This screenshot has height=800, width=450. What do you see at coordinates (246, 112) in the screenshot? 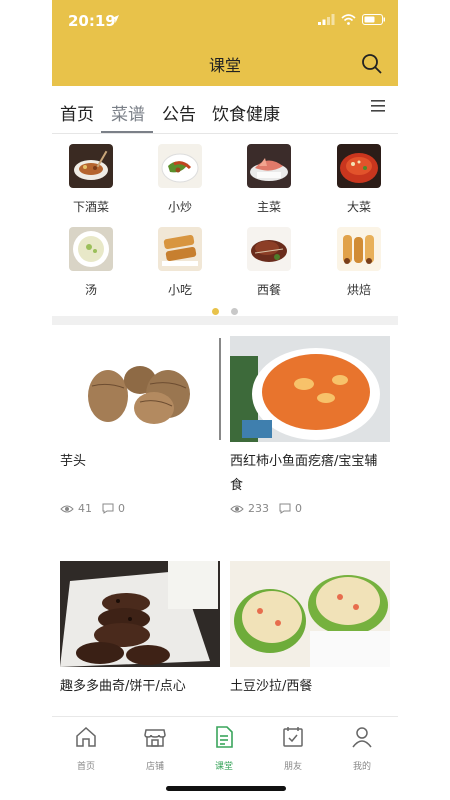
I see `tab-diet-health: 饮食健康` at bounding box center [246, 112].